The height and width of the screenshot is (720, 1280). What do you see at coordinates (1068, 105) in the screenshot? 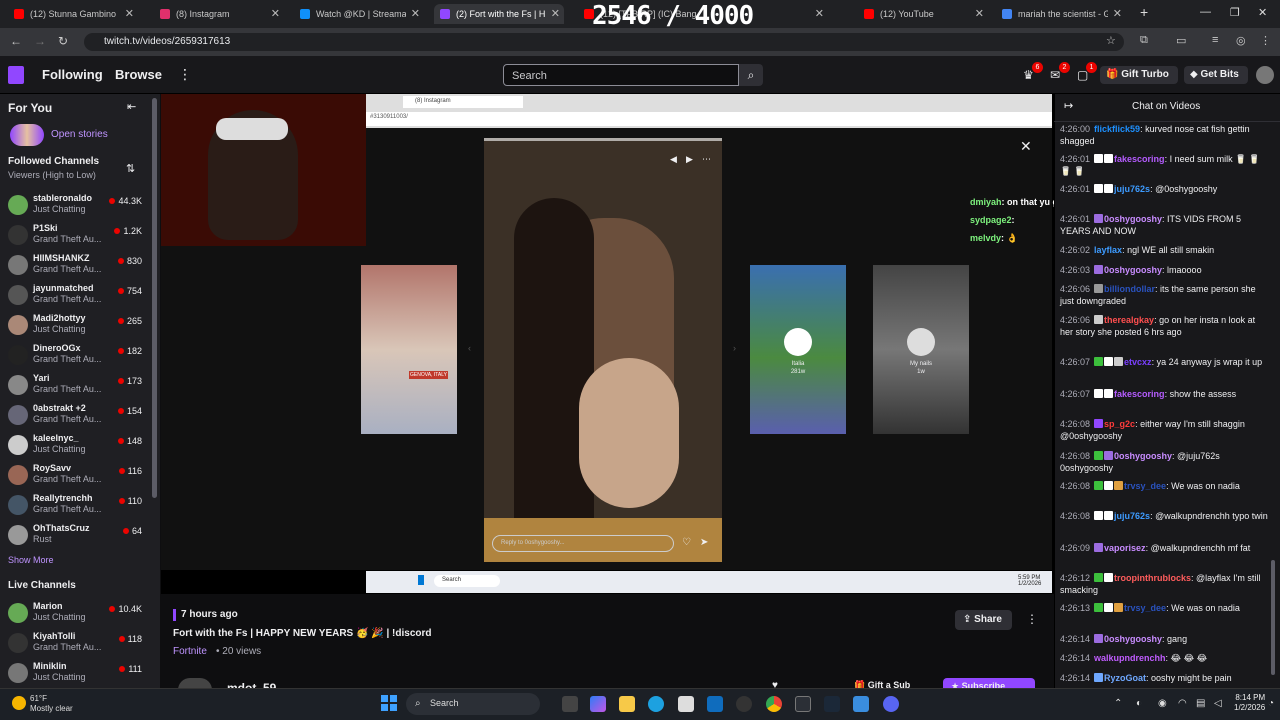
I see `expand-chat-icon: ↦` at bounding box center [1068, 105].